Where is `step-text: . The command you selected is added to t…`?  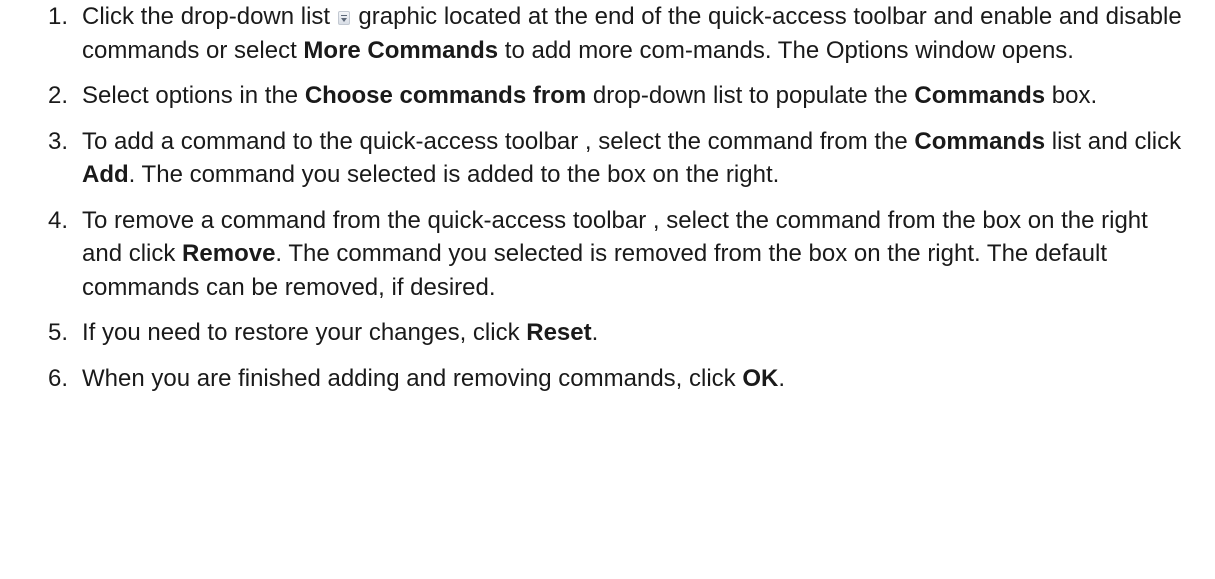 step-text: . The command you selected is added to t… is located at coordinates (454, 174).